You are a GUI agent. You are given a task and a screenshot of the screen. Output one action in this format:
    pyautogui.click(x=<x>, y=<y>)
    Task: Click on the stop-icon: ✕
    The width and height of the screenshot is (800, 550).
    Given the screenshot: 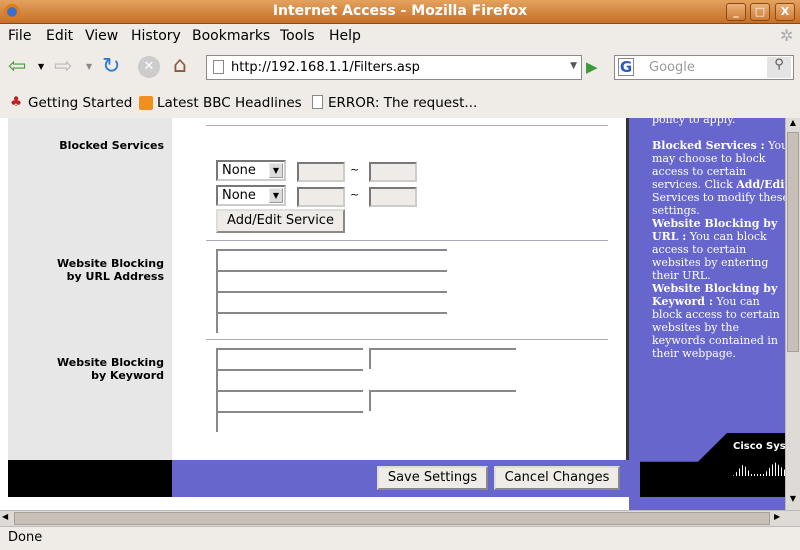 What is the action you would take?
    pyautogui.click(x=149, y=67)
    